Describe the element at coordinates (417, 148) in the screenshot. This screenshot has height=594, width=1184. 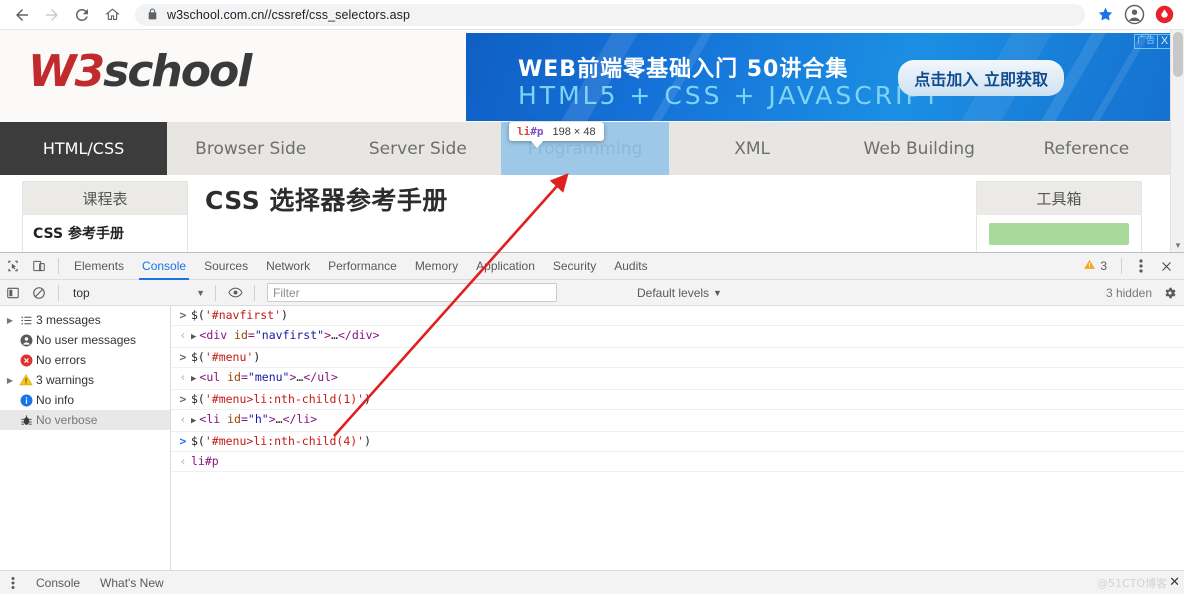
I see `nav-item-server-side: Server Side` at that location.